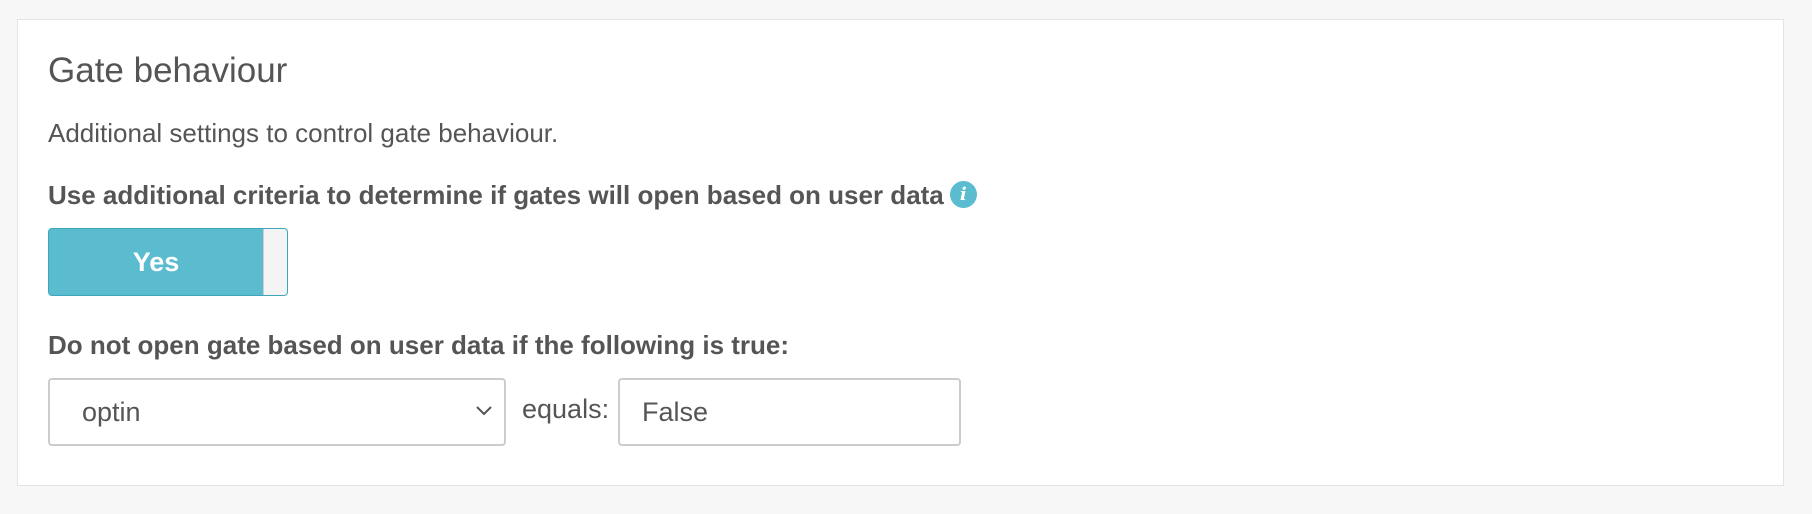 The image size is (1812, 514). I want to click on select-value: optin, so click(111, 412).